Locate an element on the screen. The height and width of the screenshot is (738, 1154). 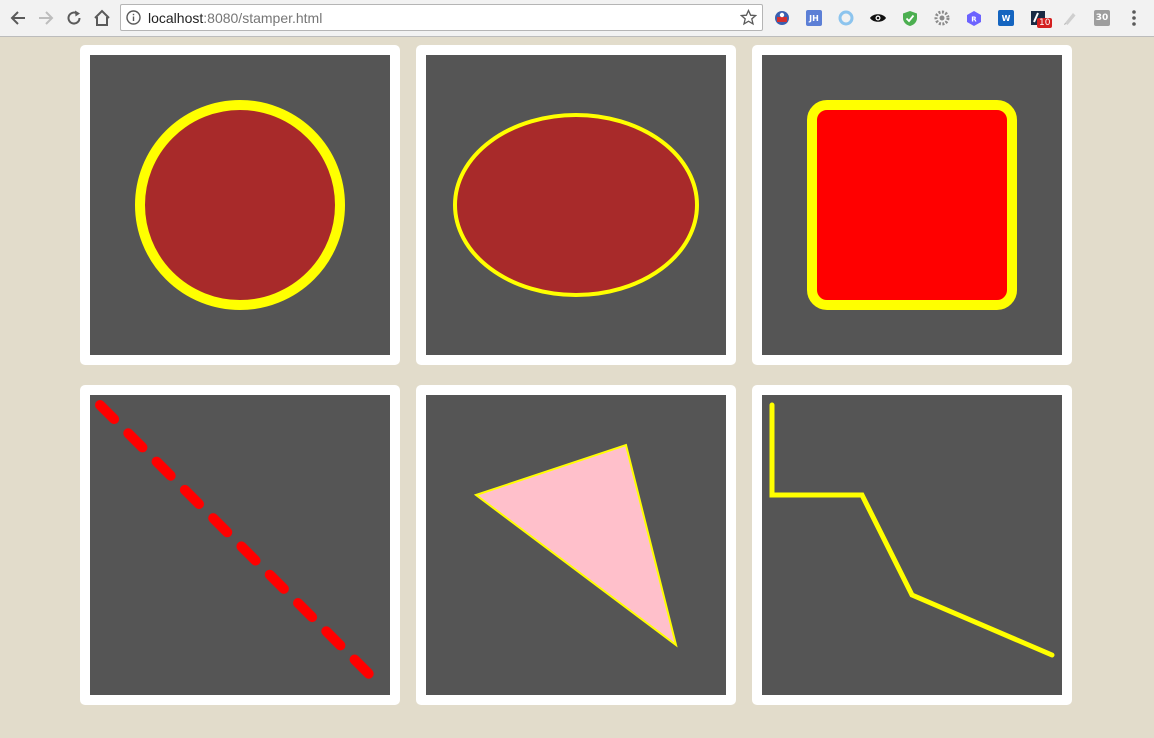
flag-extension-icon is located at coordinates (782, 18).